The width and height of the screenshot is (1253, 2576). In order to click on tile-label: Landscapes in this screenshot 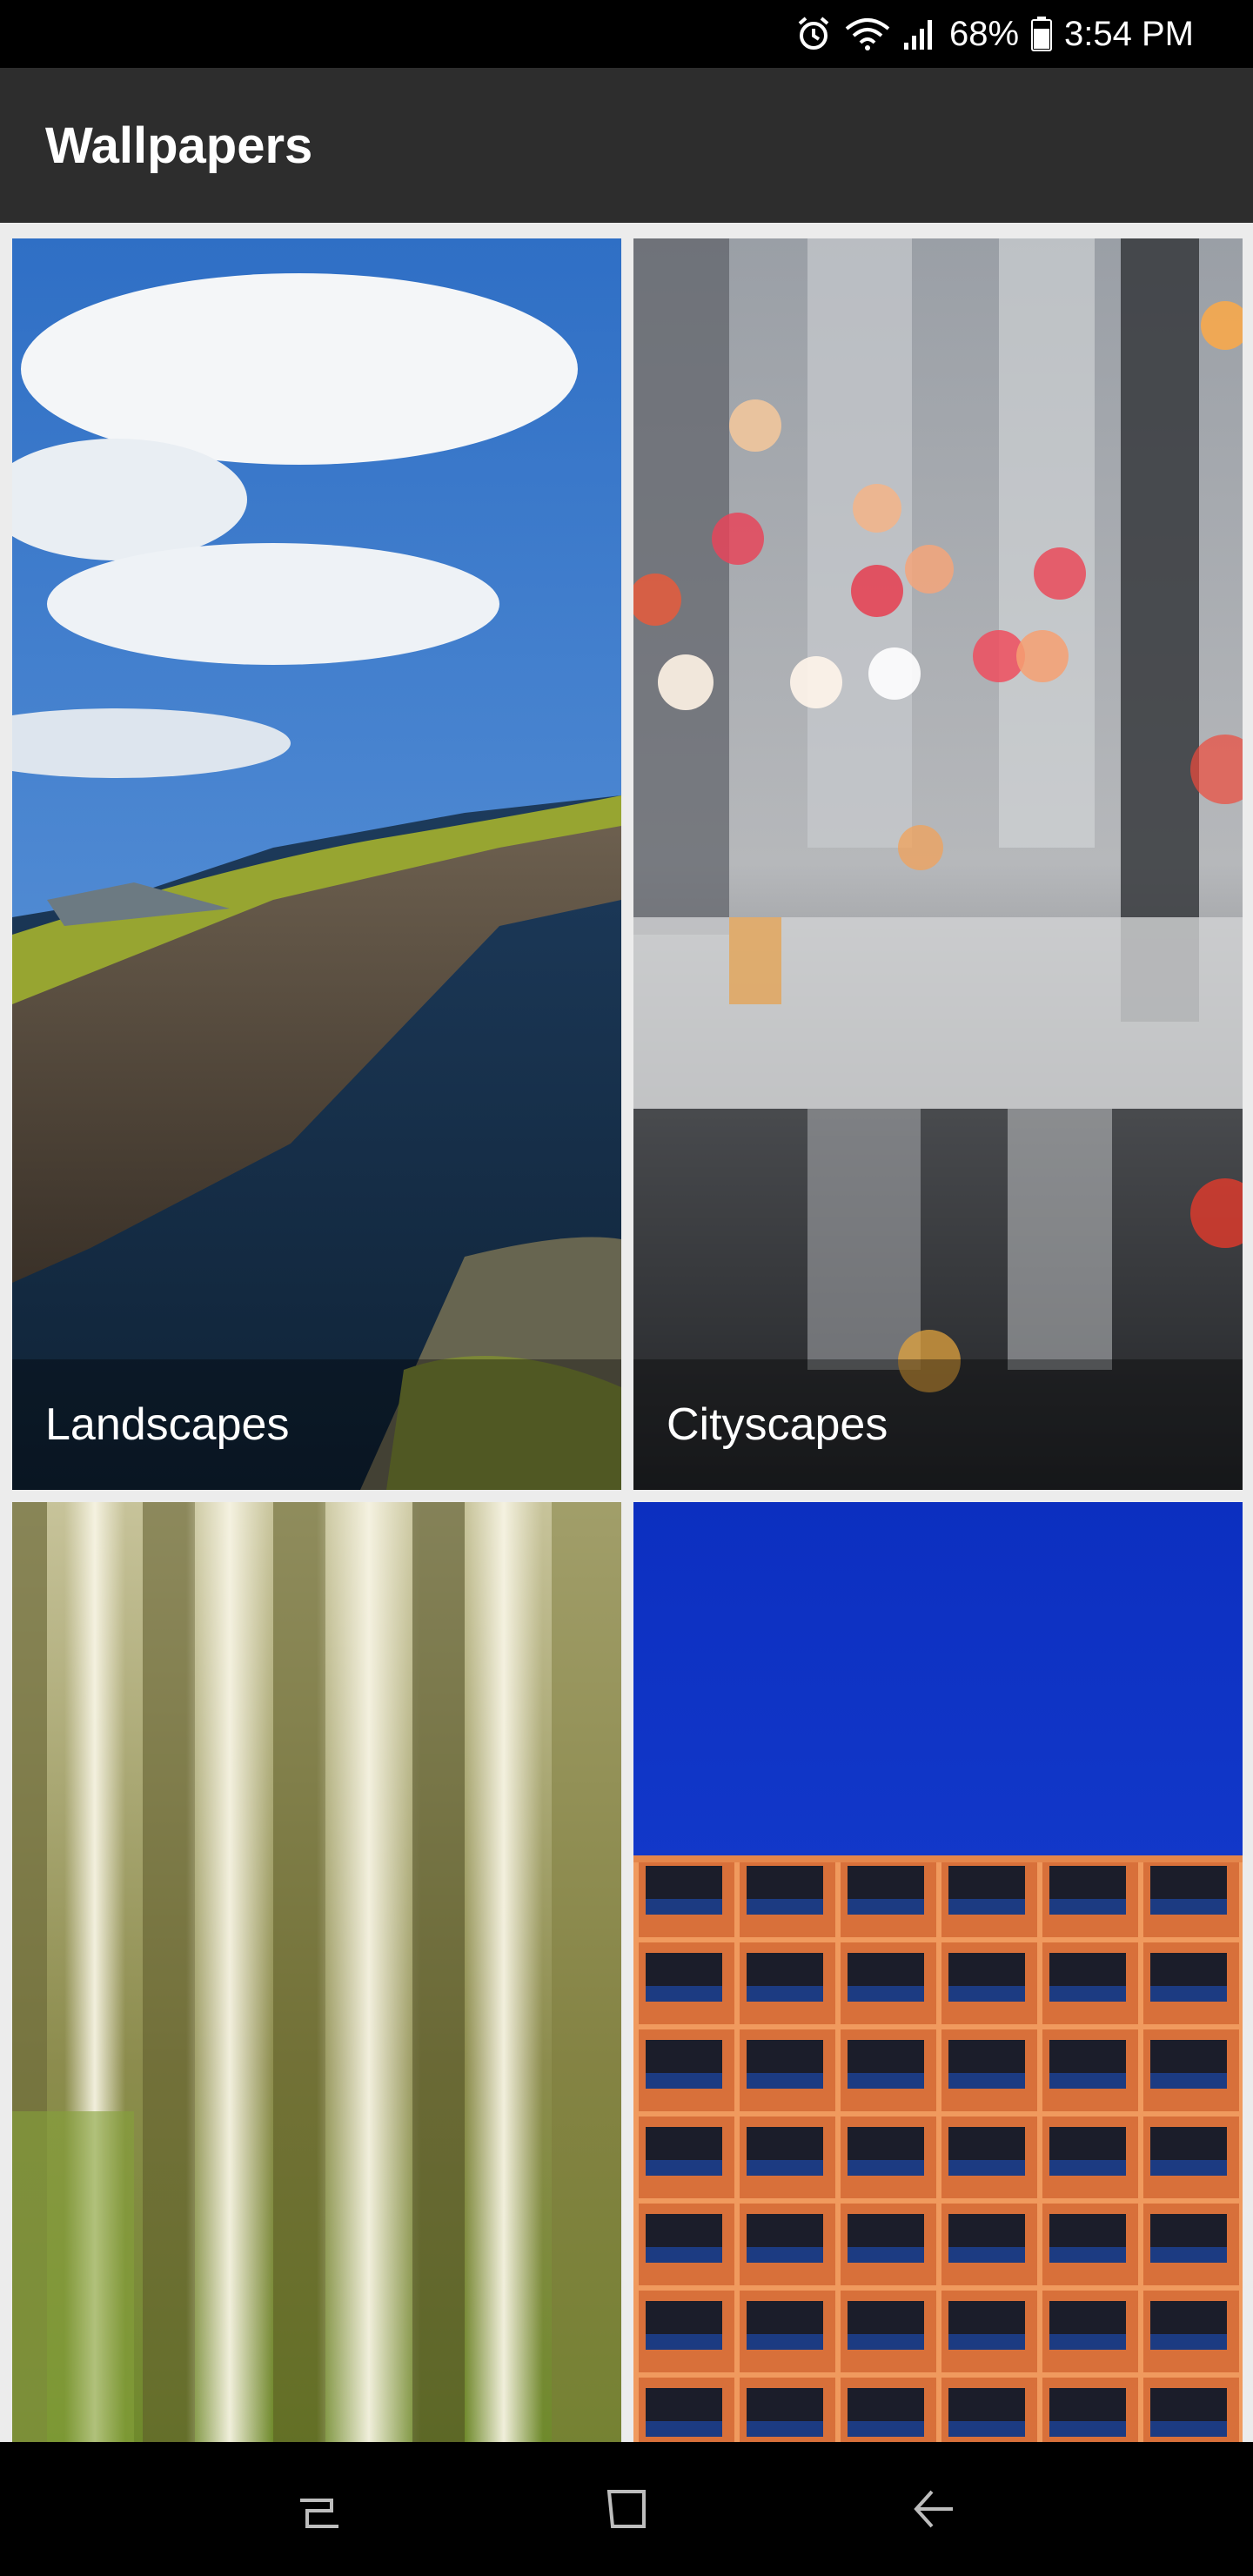, I will do `click(167, 1424)`.